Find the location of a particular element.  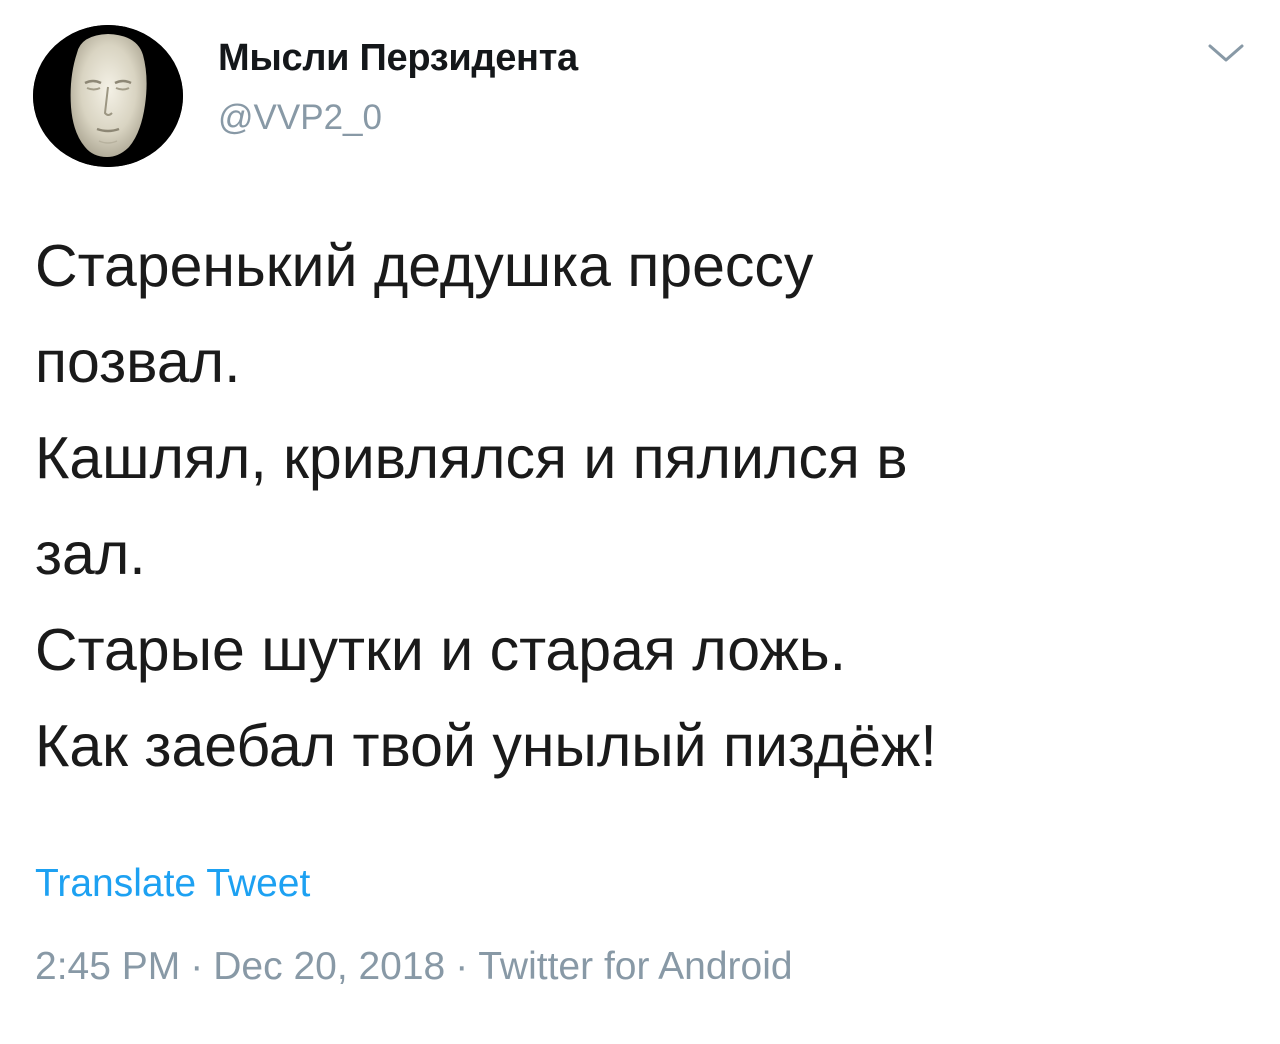

death-mask-avatar-icon is located at coordinates (108, 96).